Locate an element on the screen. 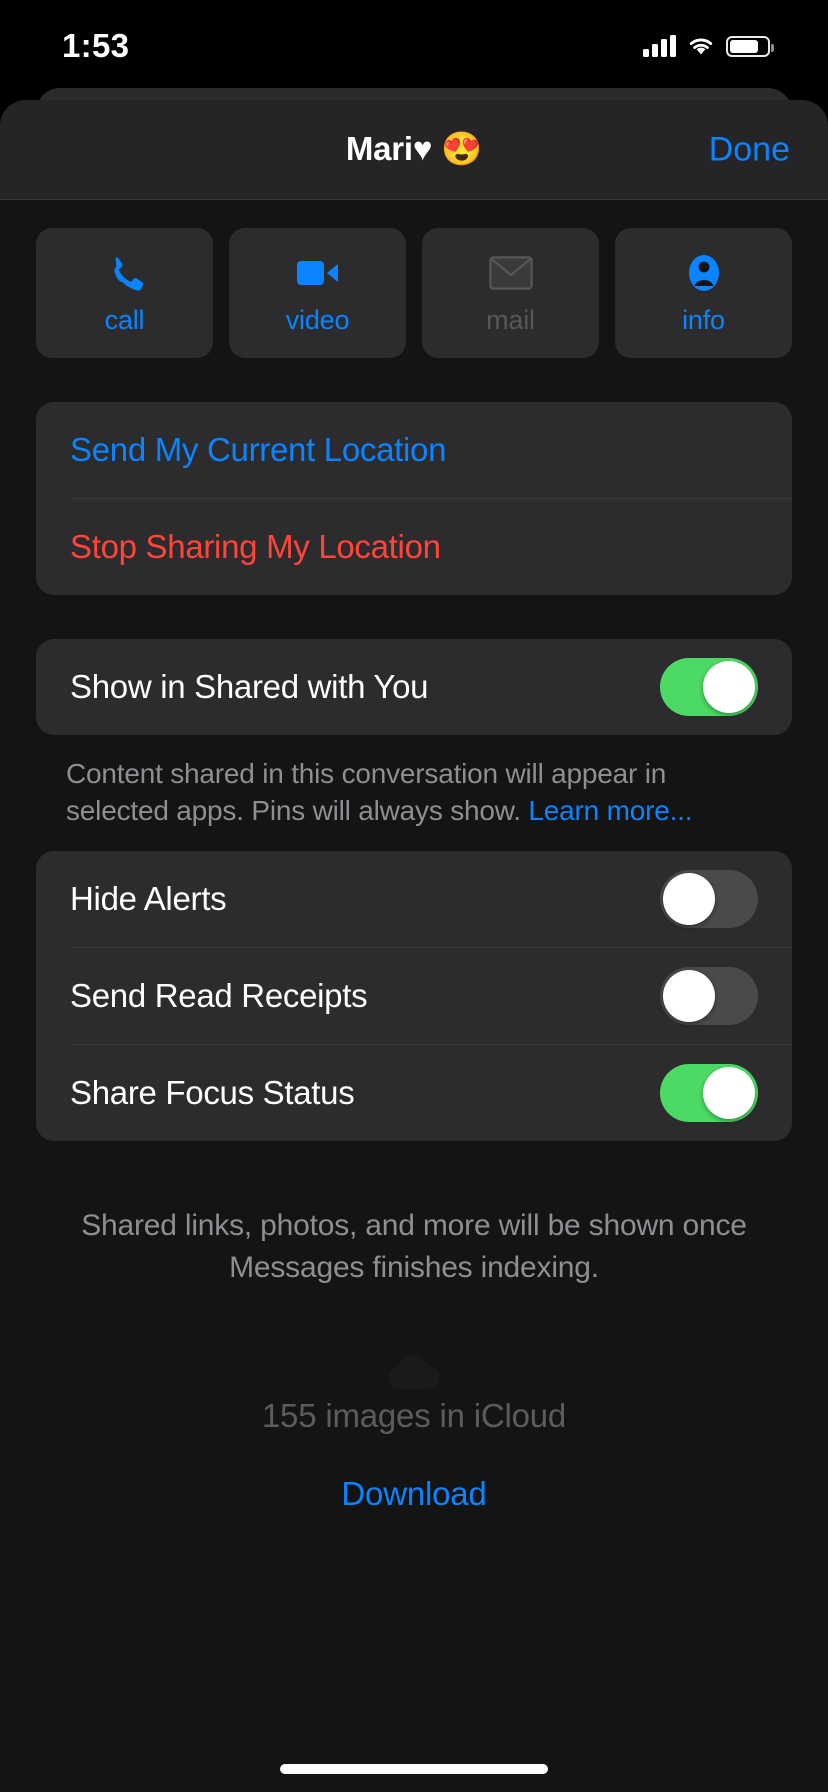  icloud-block: 155 images in iCloud Download is located at coordinates (414, 1401).